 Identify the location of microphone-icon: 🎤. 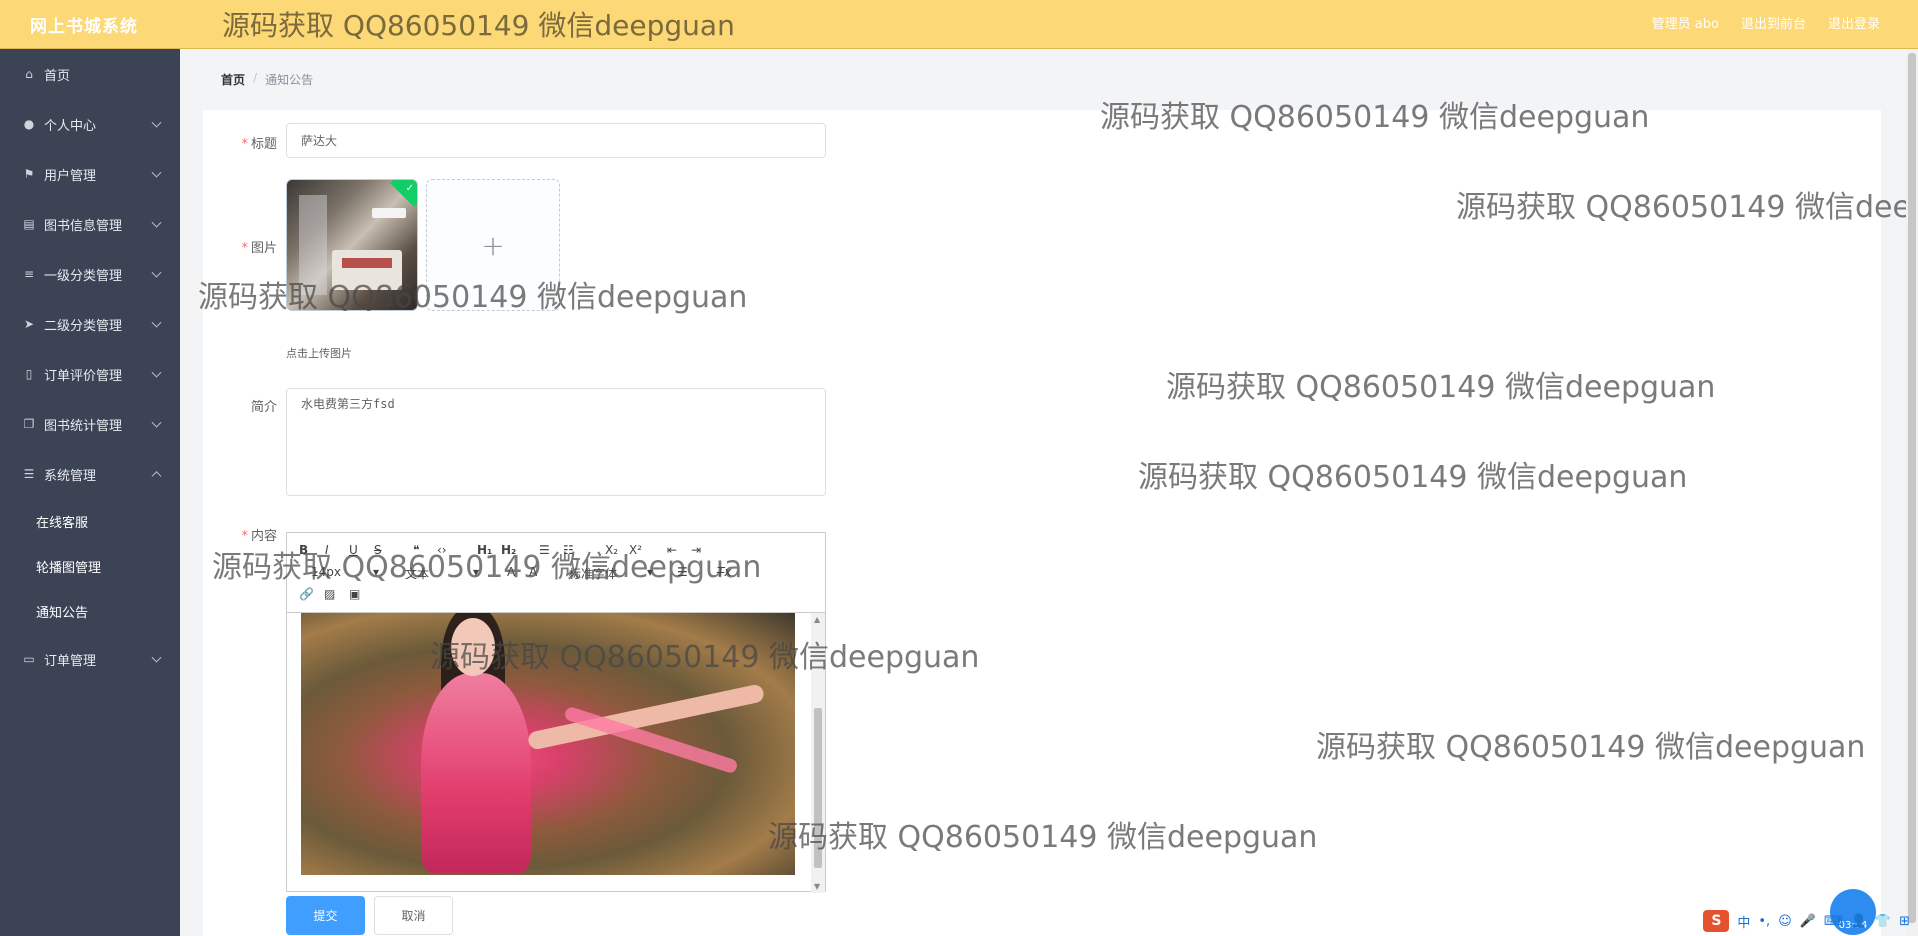
(1808, 921).